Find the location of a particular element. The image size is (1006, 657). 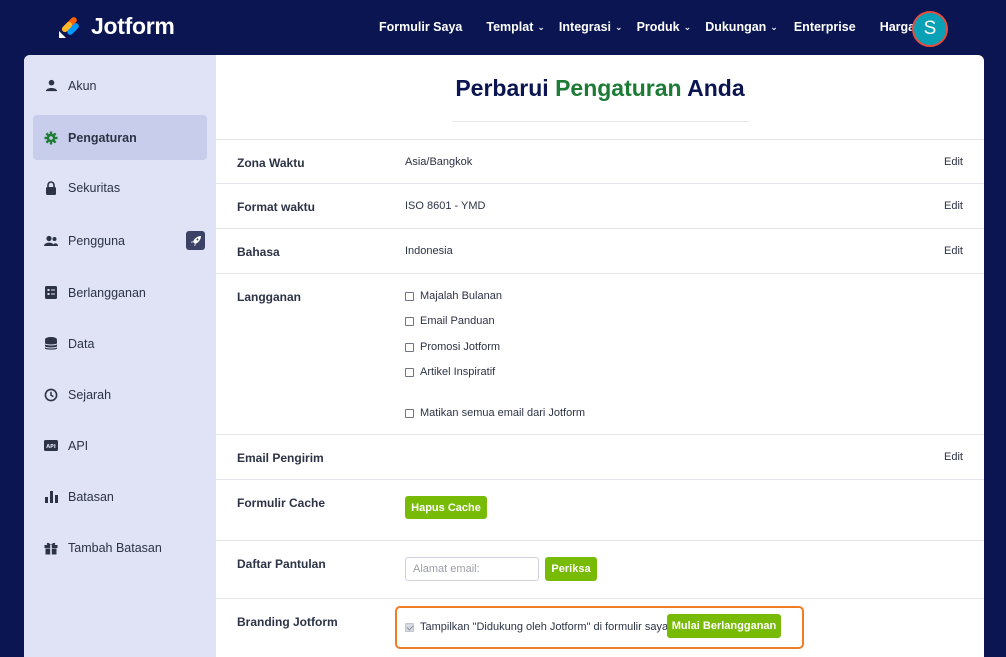

checkbox-label: Promosi Jotform is located at coordinates (460, 347).